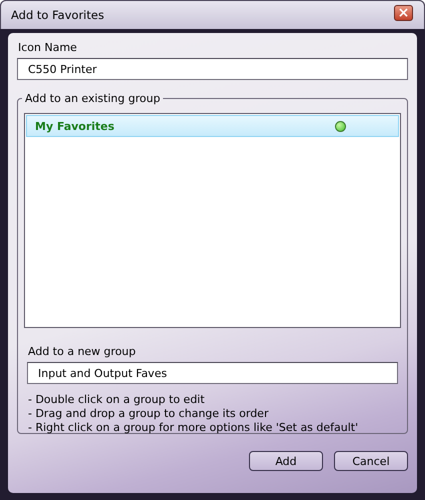 Image resolution: width=425 pixels, height=500 pixels. I want to click on add-button: Add, so click(286, 461).